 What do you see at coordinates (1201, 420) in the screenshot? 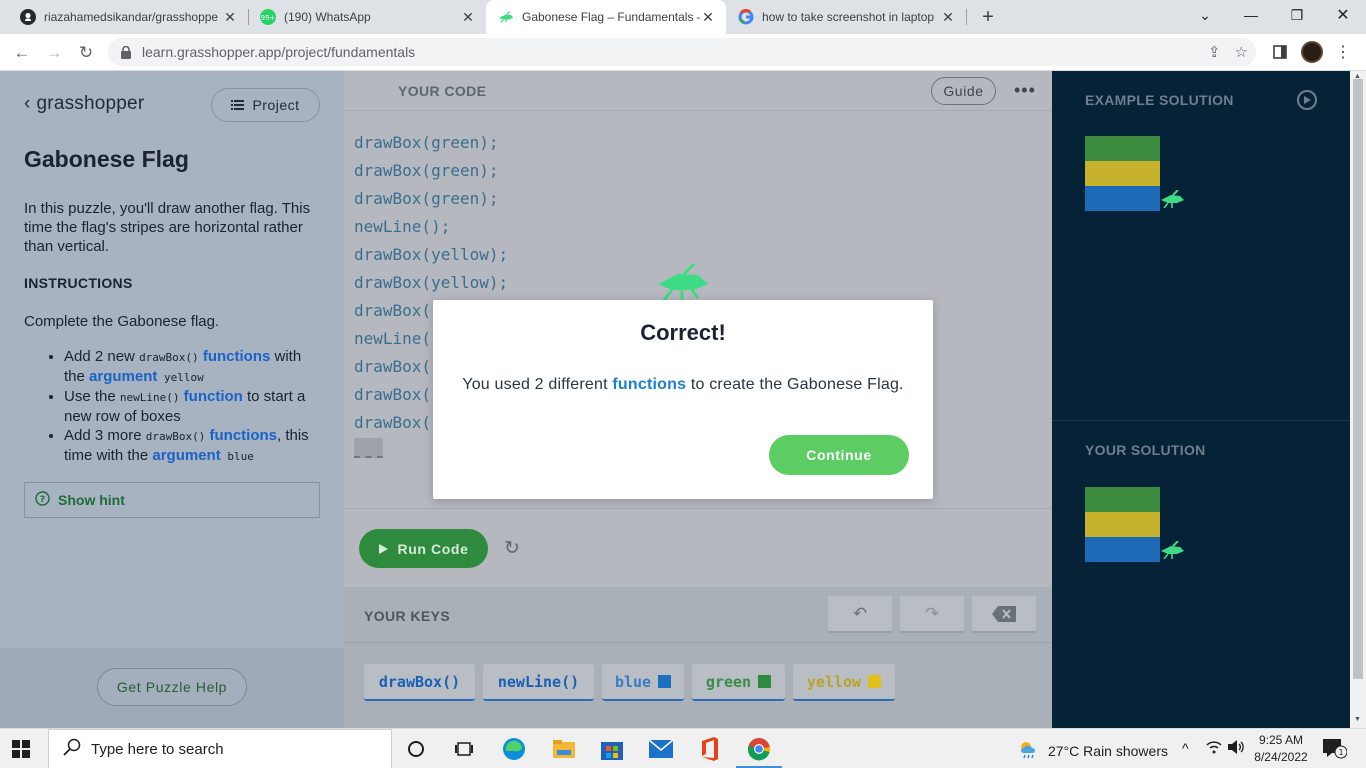
I see `solution-divider` at bounding box center [1201, 420].